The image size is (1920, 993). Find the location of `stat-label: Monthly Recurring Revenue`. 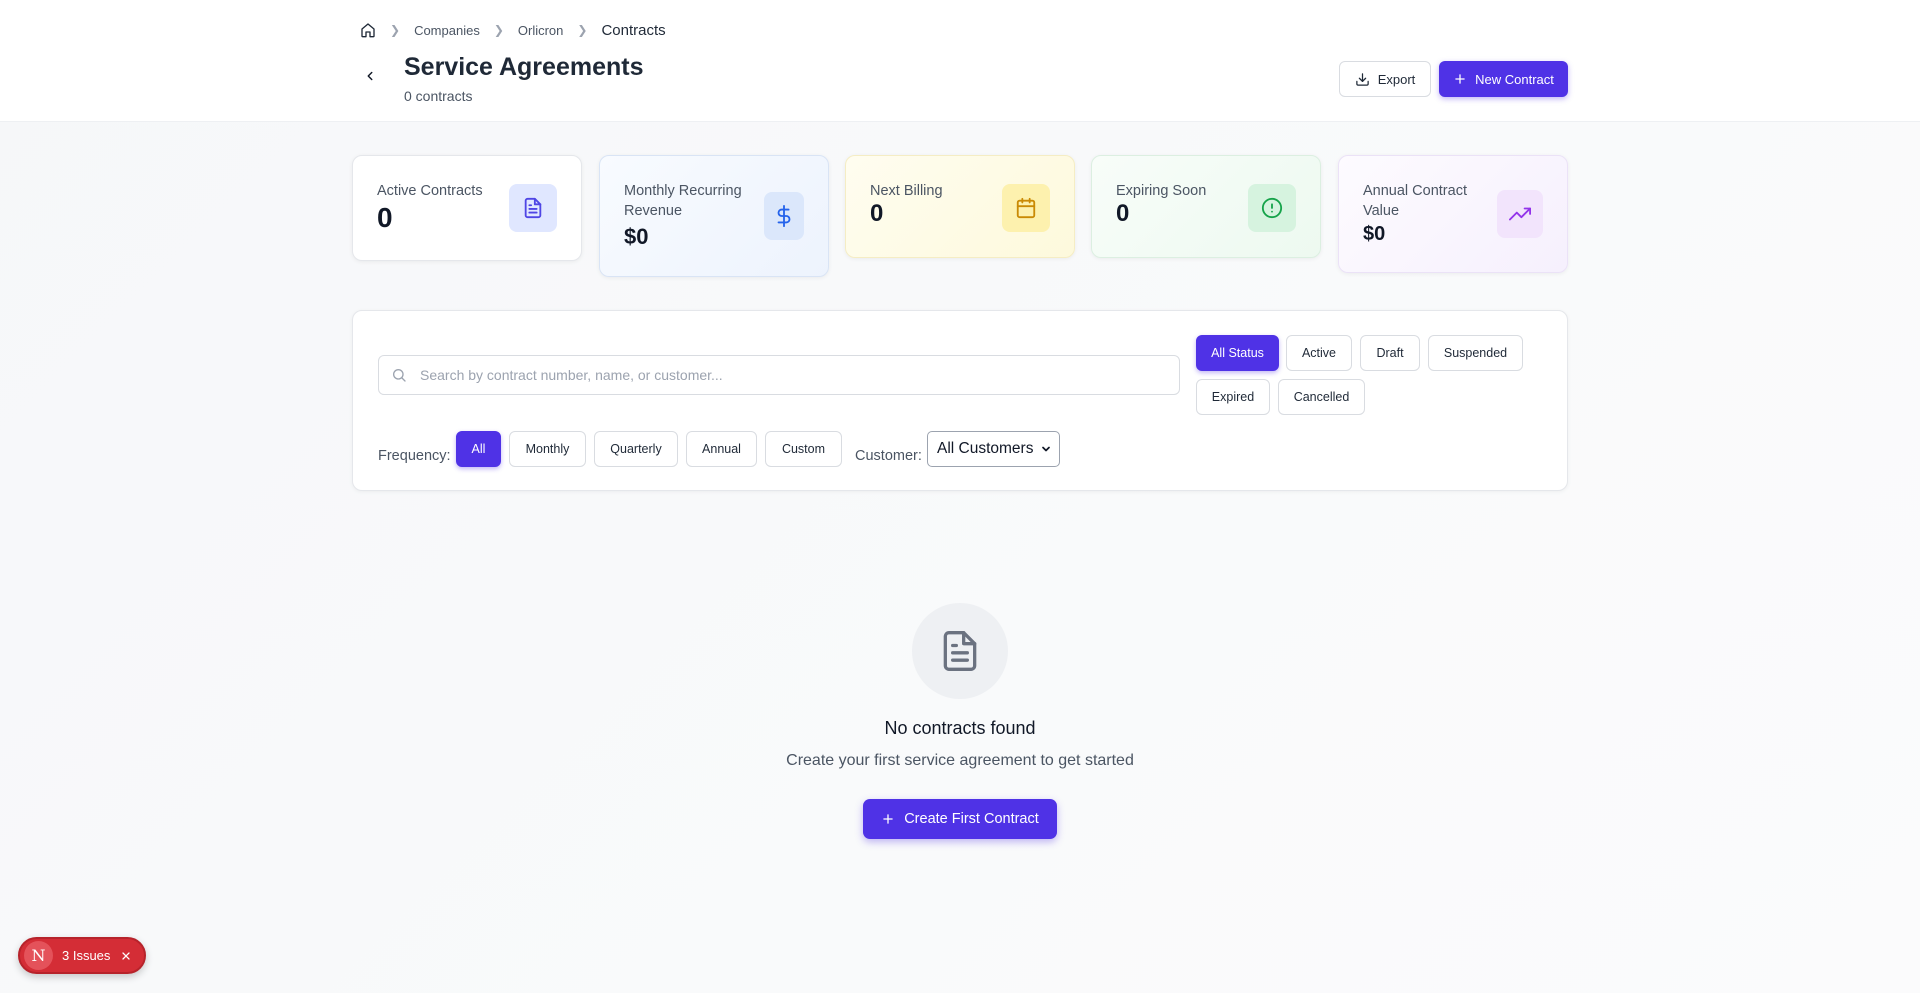

stat-label: Monthly Recurring Revenue is located at coordinates (683, 201).